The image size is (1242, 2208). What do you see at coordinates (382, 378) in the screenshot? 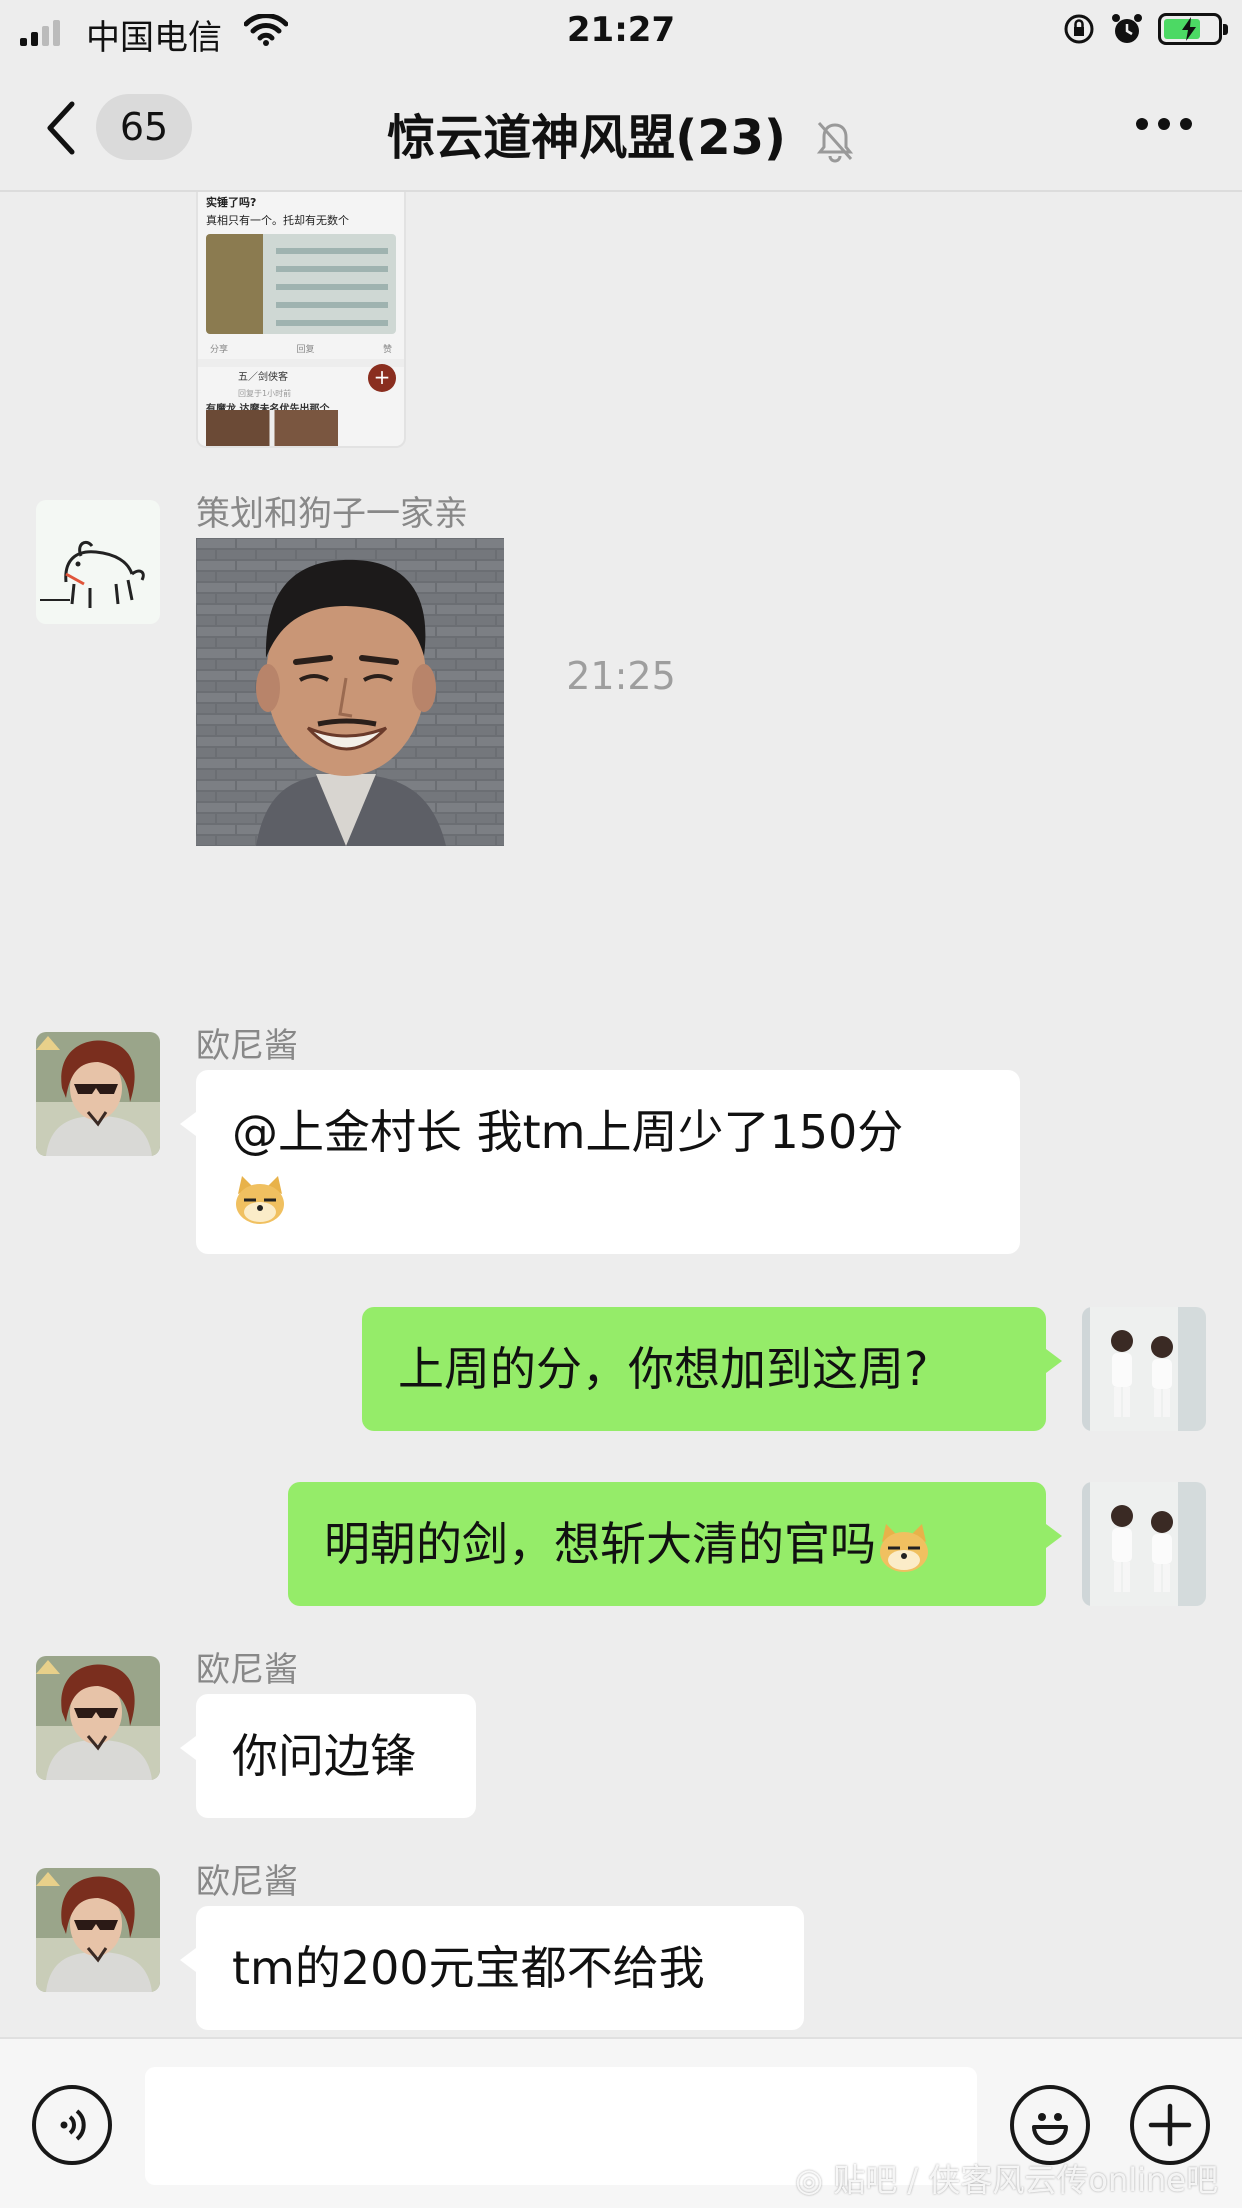
I see `plus-icon: +` at bounding box center [382, 378].